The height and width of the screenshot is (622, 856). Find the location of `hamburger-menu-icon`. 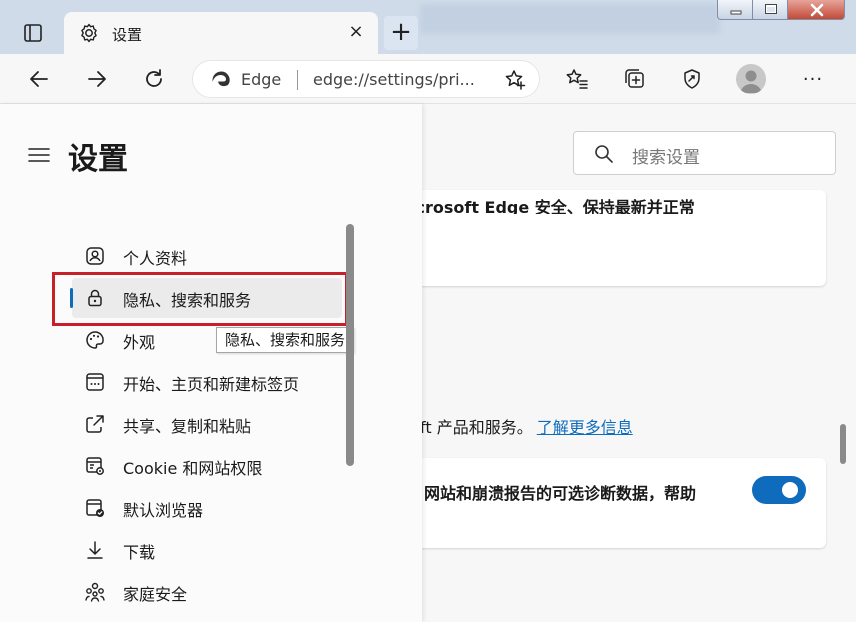

hamburger-menu-icon is located at coordinates (39, 155).